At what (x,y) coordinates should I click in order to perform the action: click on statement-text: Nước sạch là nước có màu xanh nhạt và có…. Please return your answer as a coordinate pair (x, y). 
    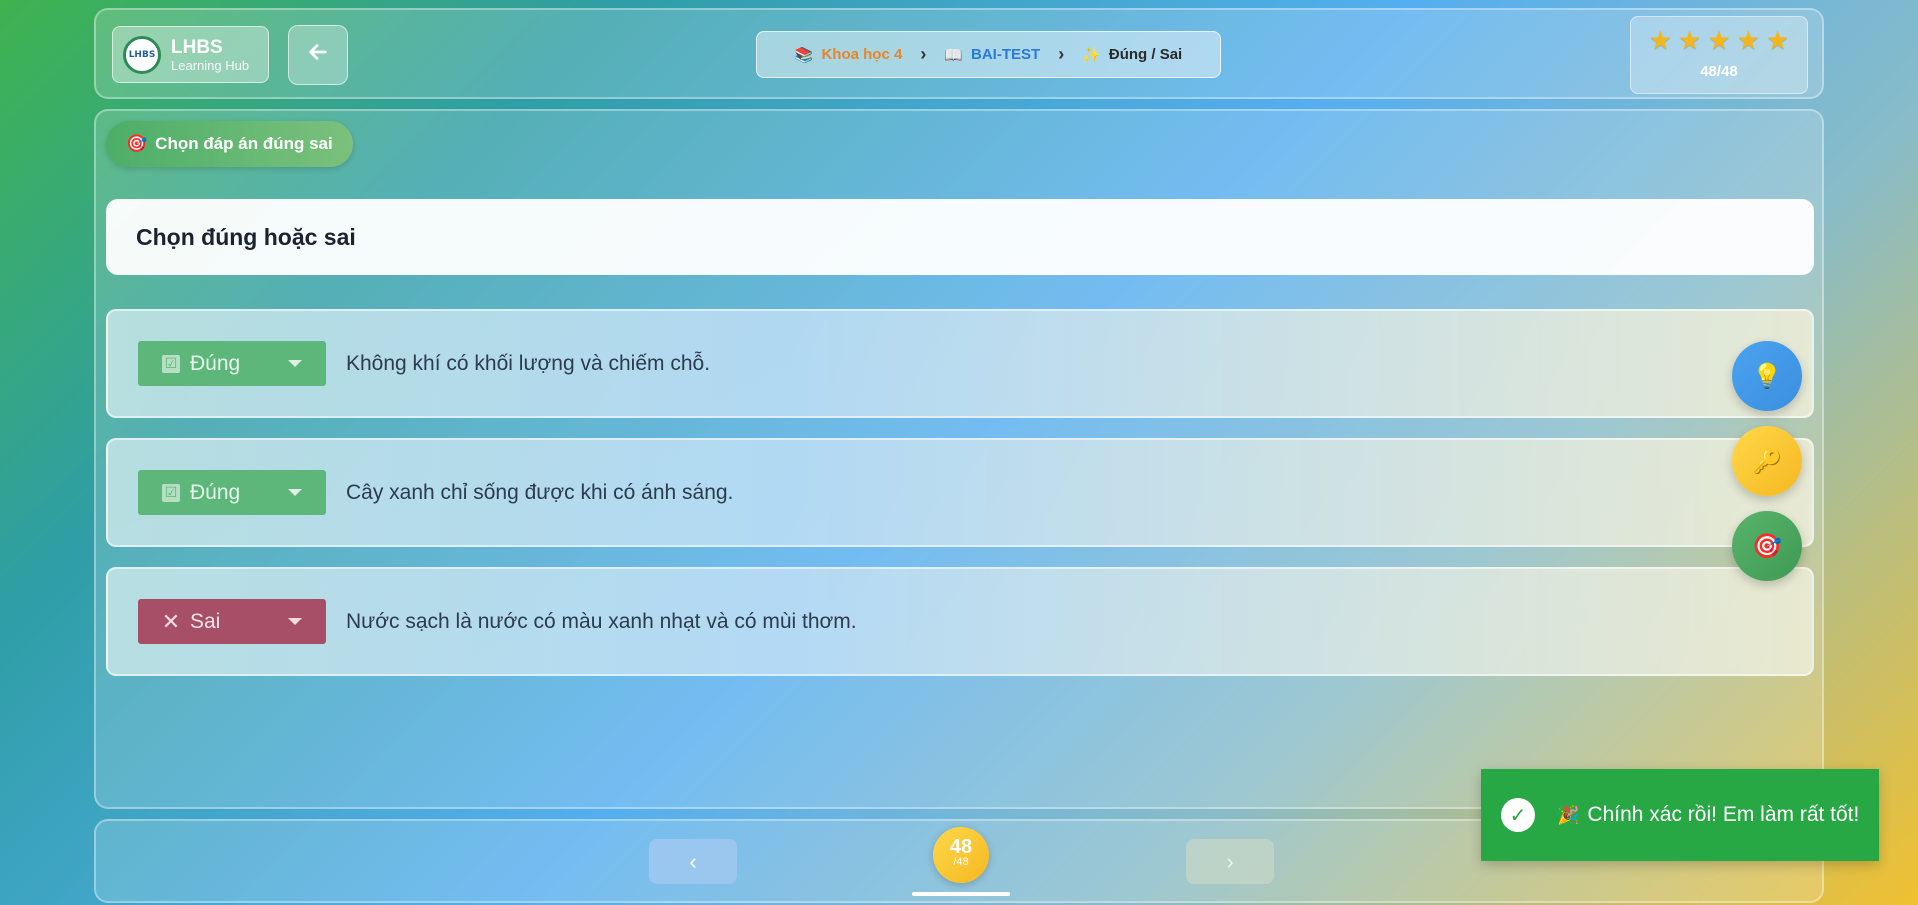
    Looking at the image, I should click on (601, 621).